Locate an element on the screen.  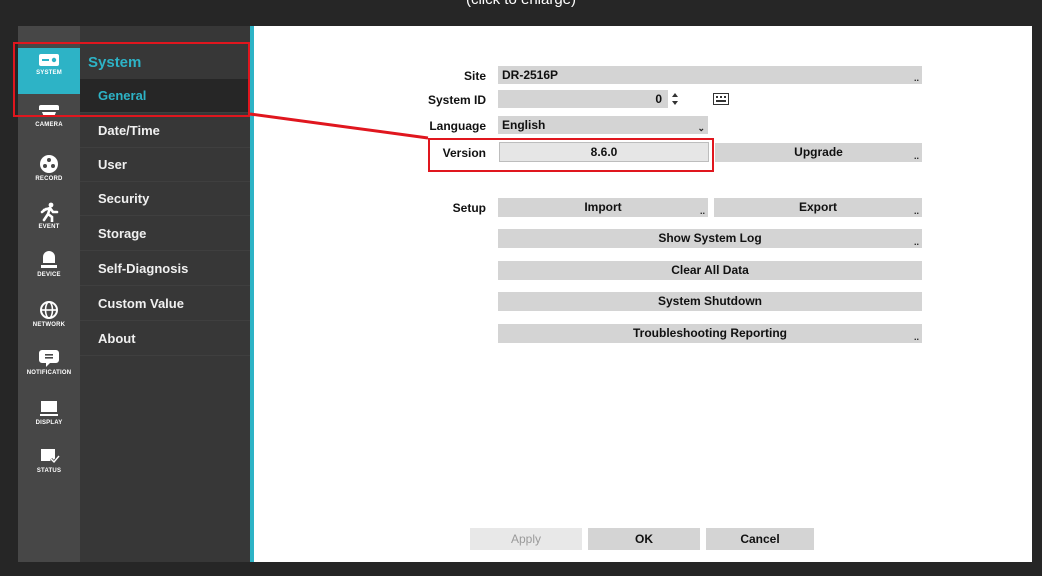
menu-item-about: About is located at coordinates (165, 339).